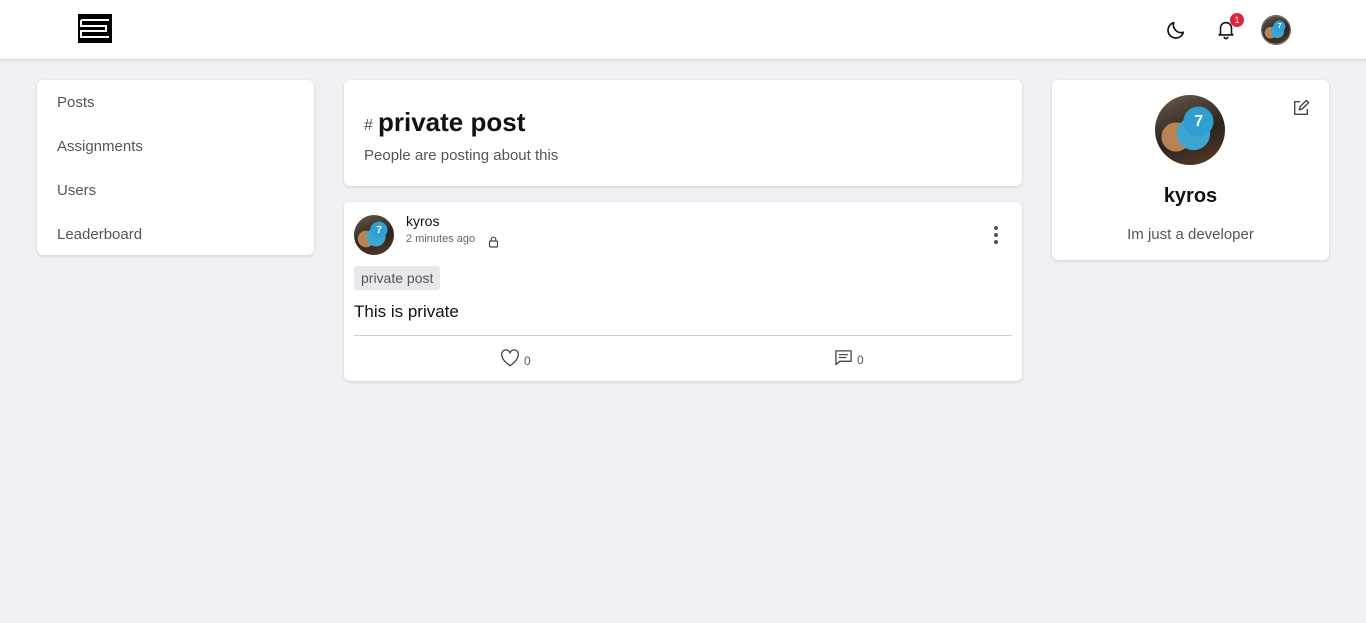 The image size is (1366, 623). I want to click on profile-bio: Im just a developer, so click(1190, 234).